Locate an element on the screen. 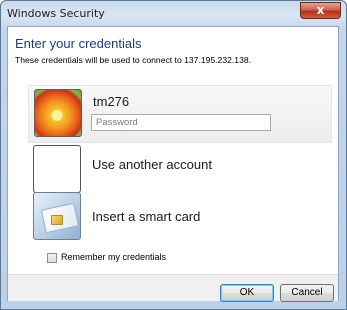  cancel-button: Cancel is located at coordinates (307, 293).